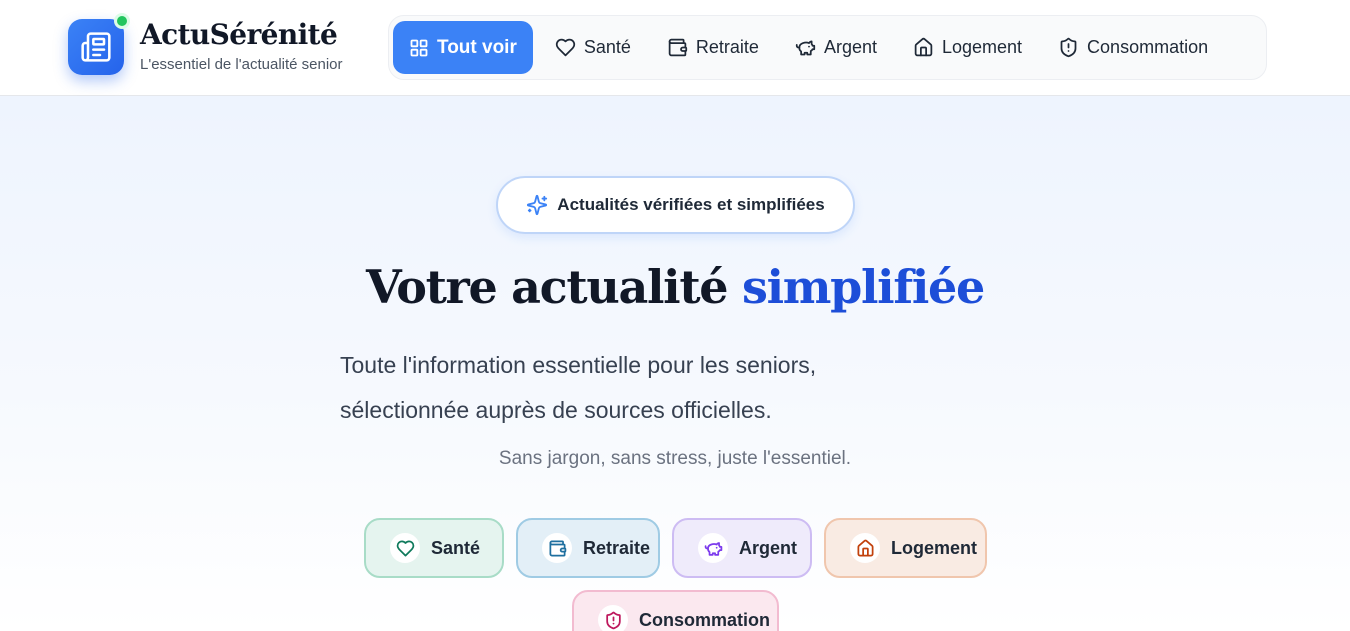 Image resolution: width=1350 pixels, height=631 pixels. I want to click on grid-icon, so click(419, 47).